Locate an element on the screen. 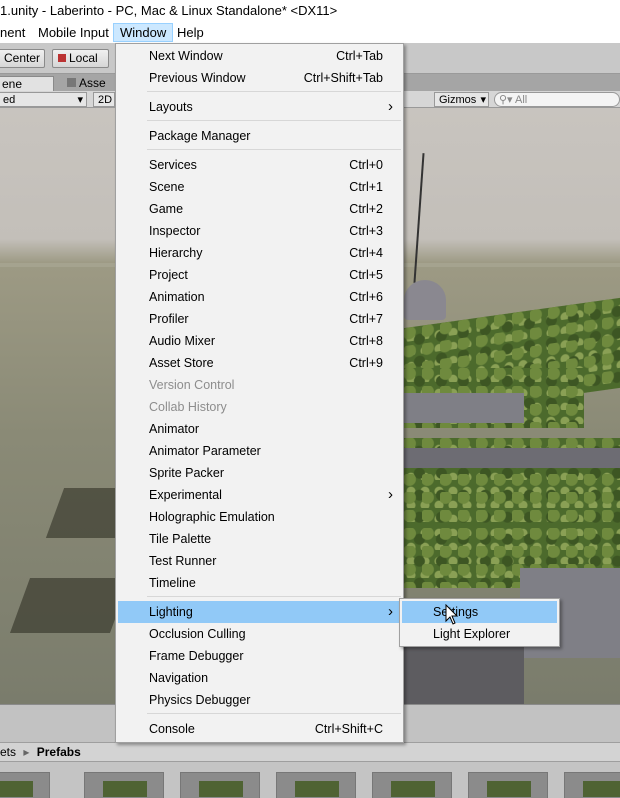  menu-item-asset-store: Asset Store Ctrl+9 is located at coordinates (260, 363).